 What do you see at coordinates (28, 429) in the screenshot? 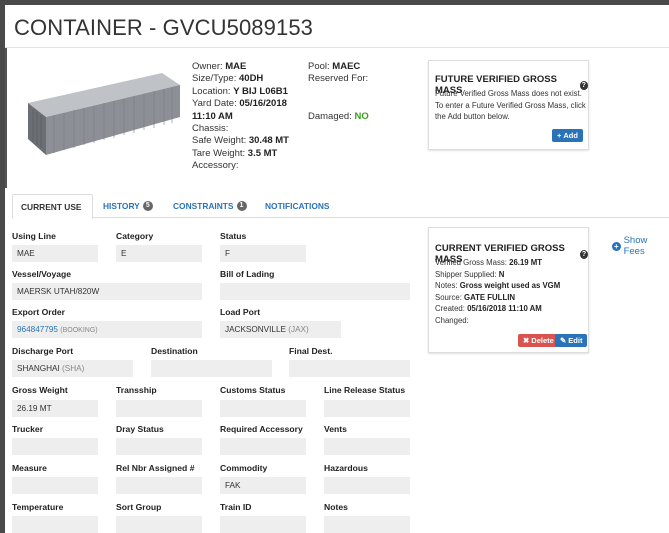
I see `trucker-label: Trucker` at bounding box center [28, 429].